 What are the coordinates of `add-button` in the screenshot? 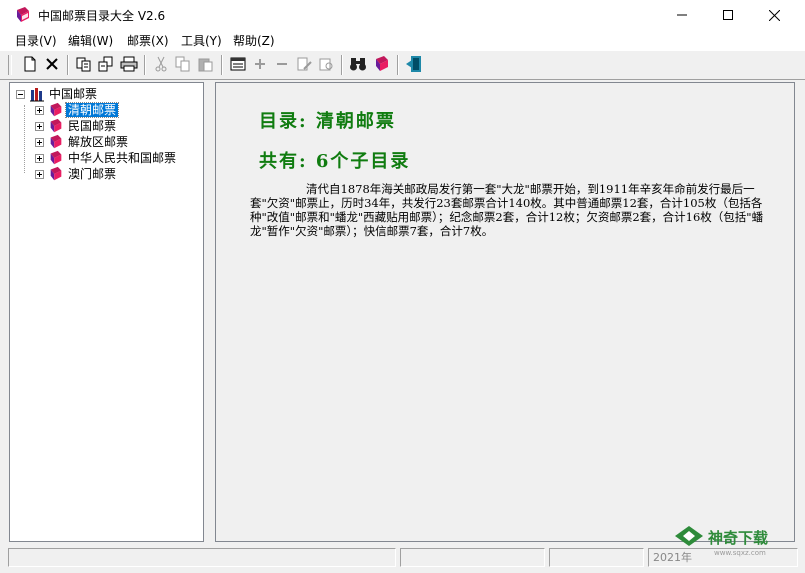 It's located at (260, 65).